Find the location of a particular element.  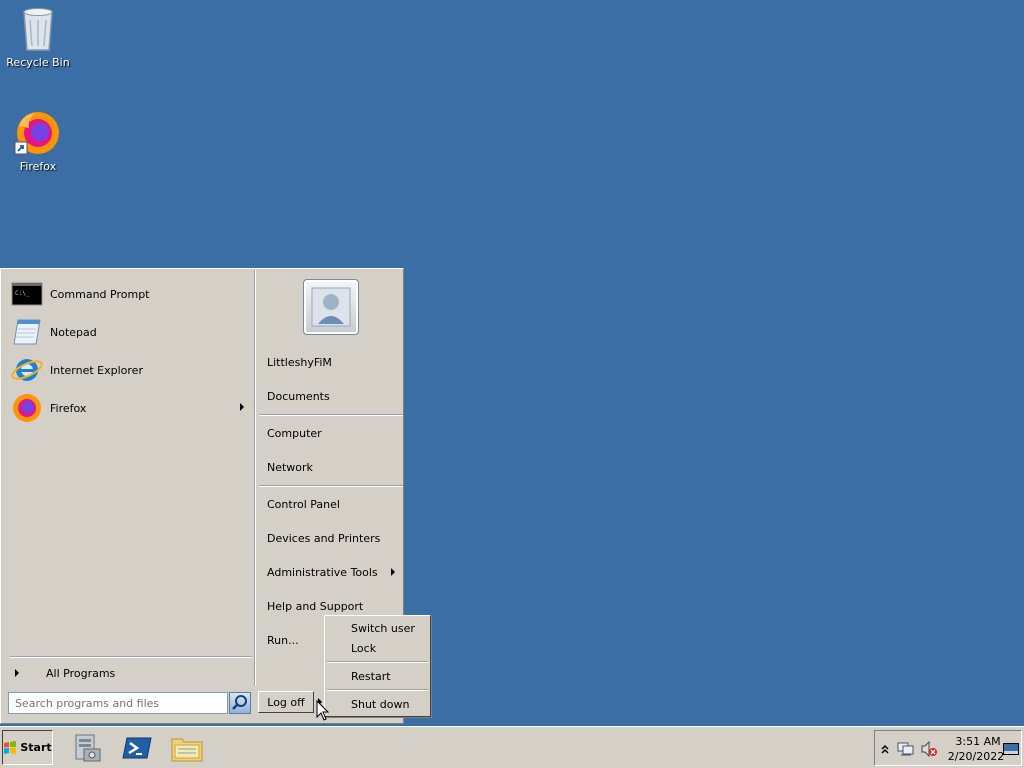

network-link: Network is located at coordinates (334, 467).